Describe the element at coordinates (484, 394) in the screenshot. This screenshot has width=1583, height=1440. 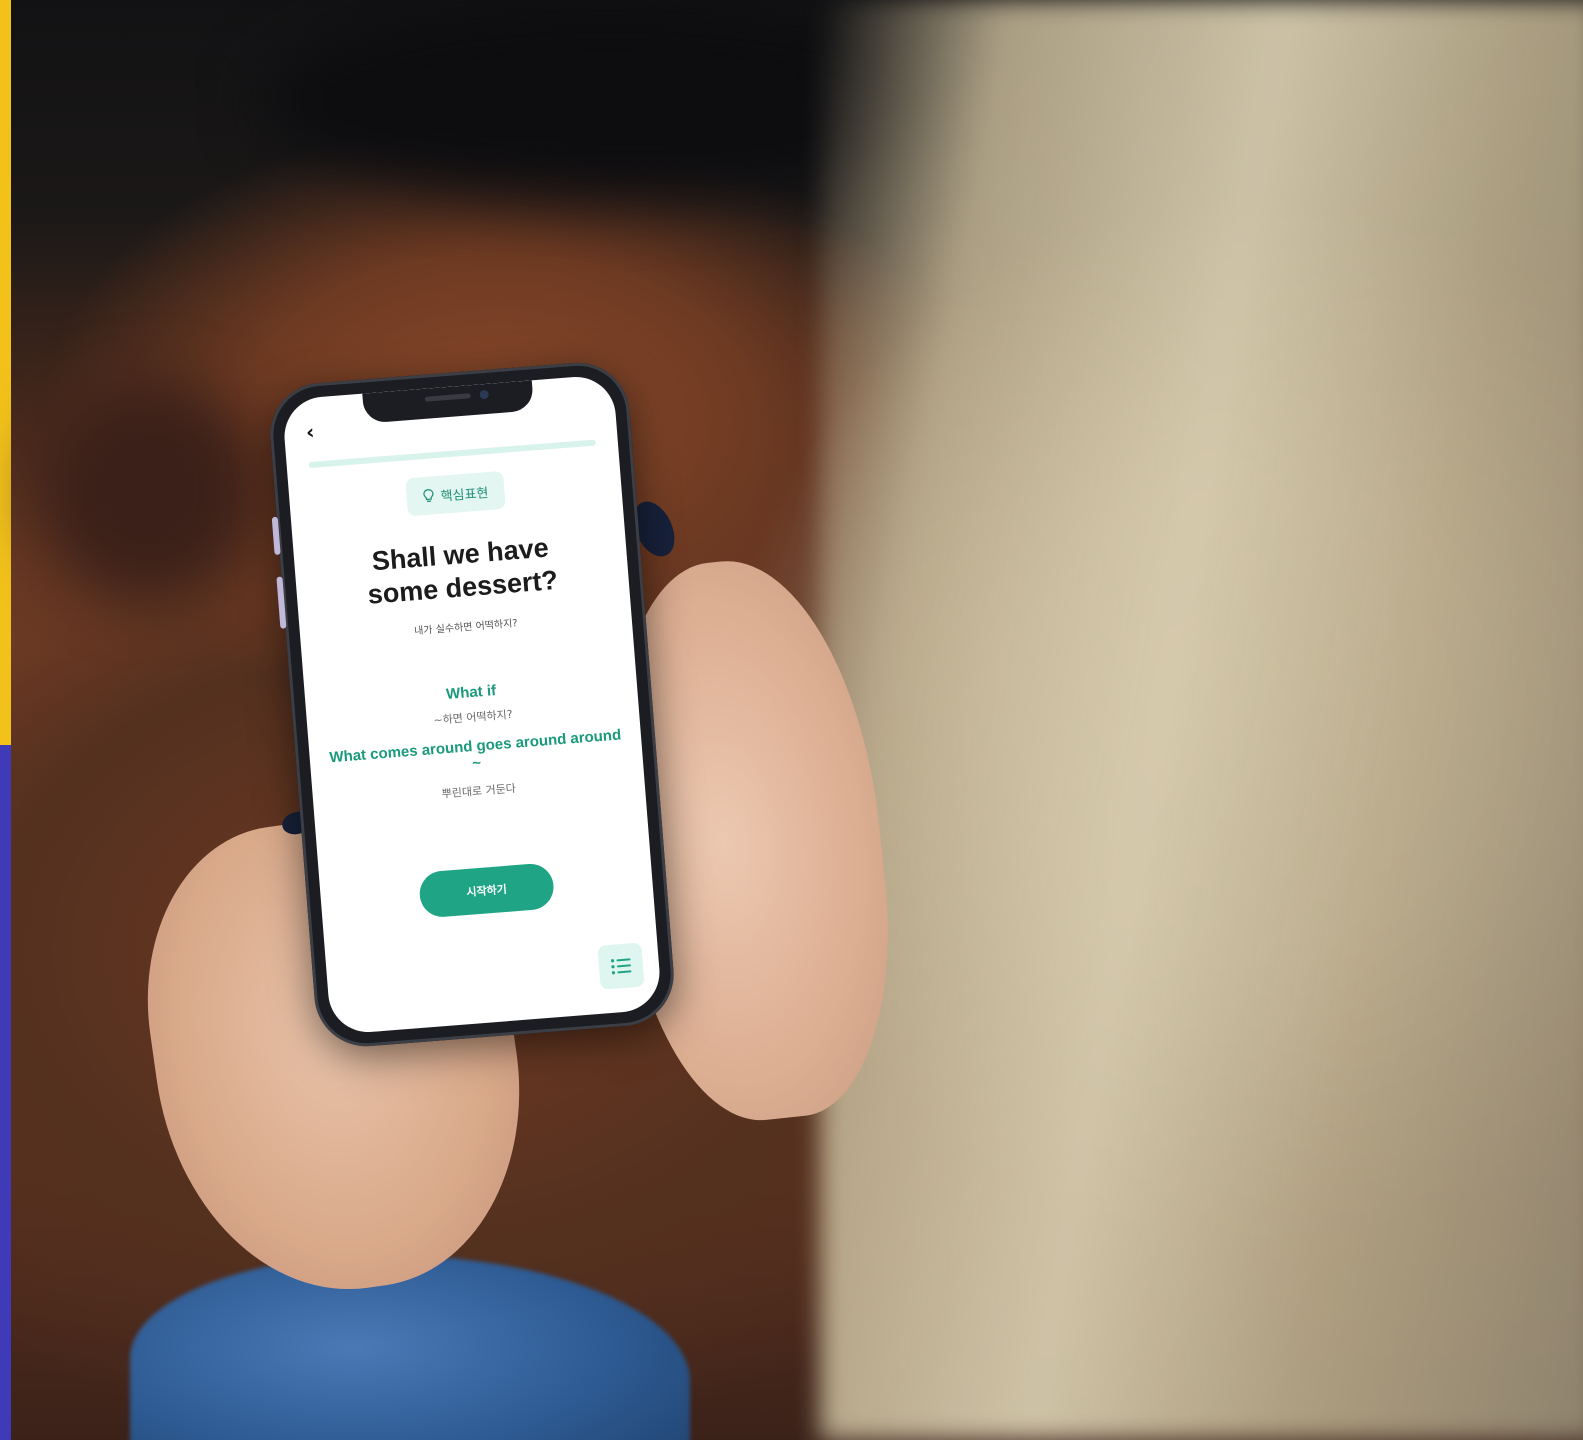
I see `front-camera` at that location.